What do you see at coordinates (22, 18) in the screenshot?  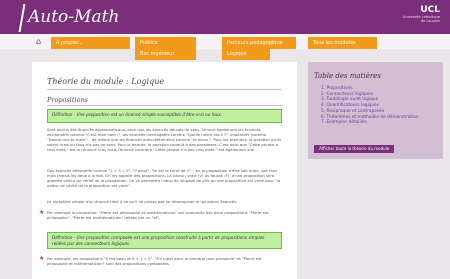 I see `logo-sqrt-mark` at bounding box center [22, 18].